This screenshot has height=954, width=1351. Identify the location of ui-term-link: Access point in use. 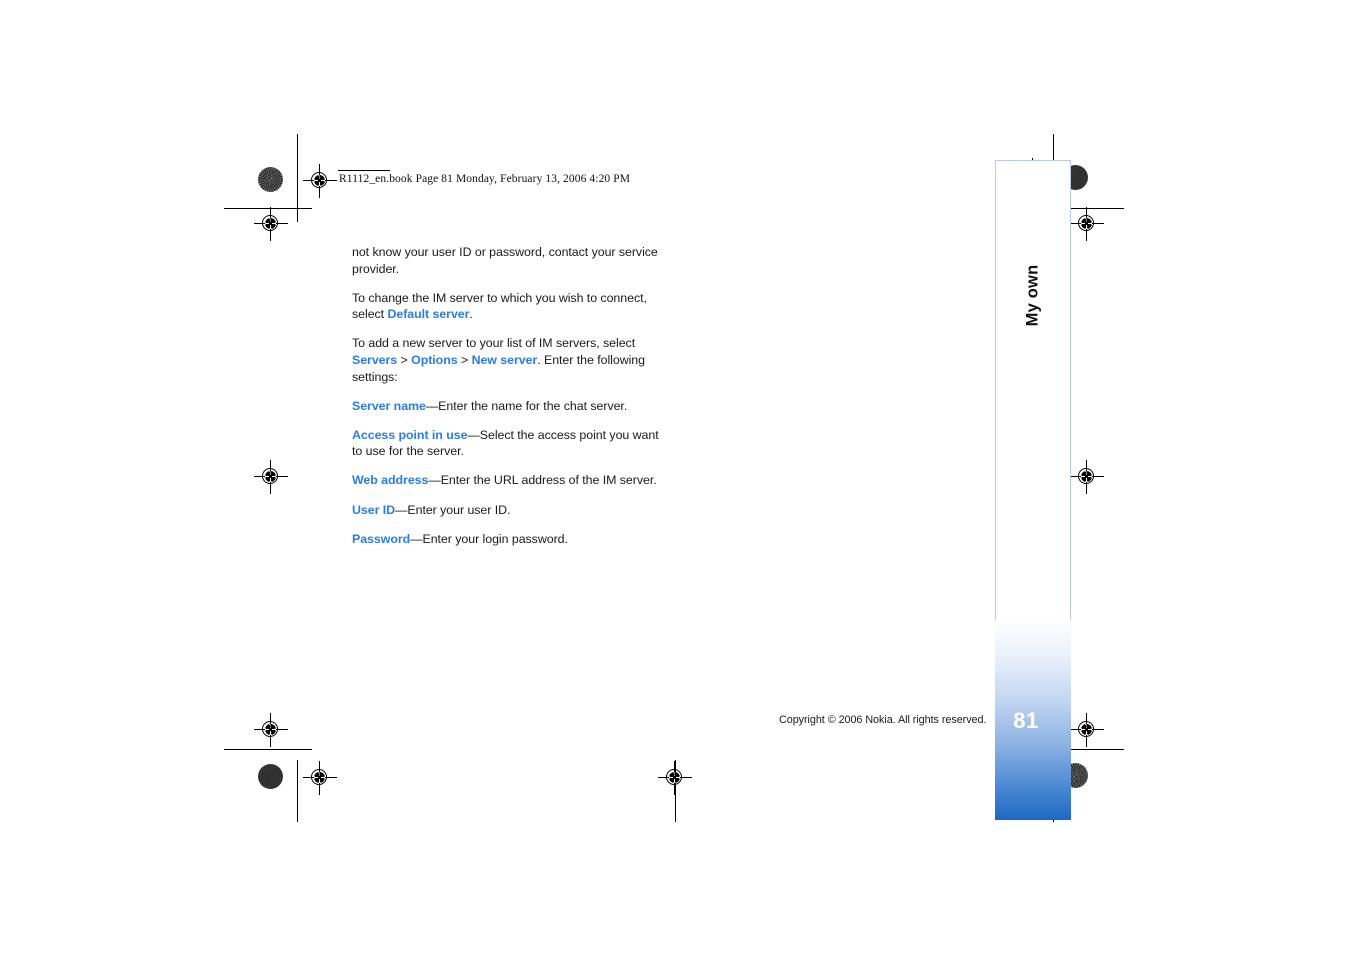
(409, 435).